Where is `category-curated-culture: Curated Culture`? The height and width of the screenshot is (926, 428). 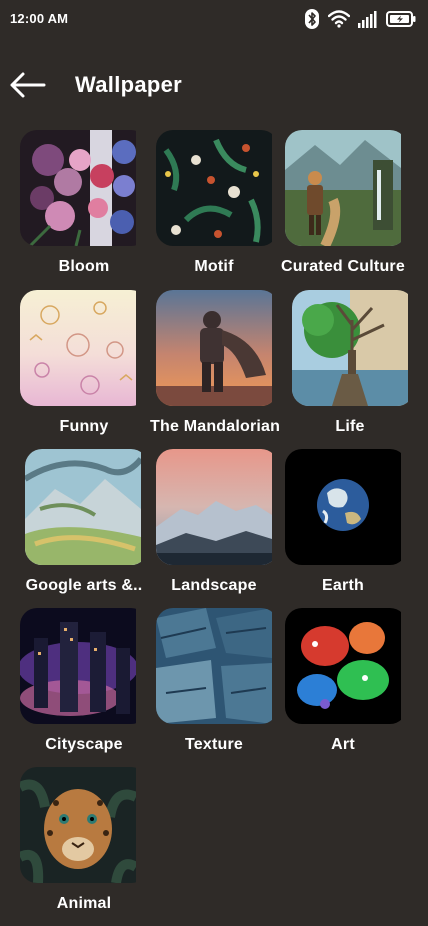
category-curated-culture: Curated Culture is located at coordinates (343, 203).